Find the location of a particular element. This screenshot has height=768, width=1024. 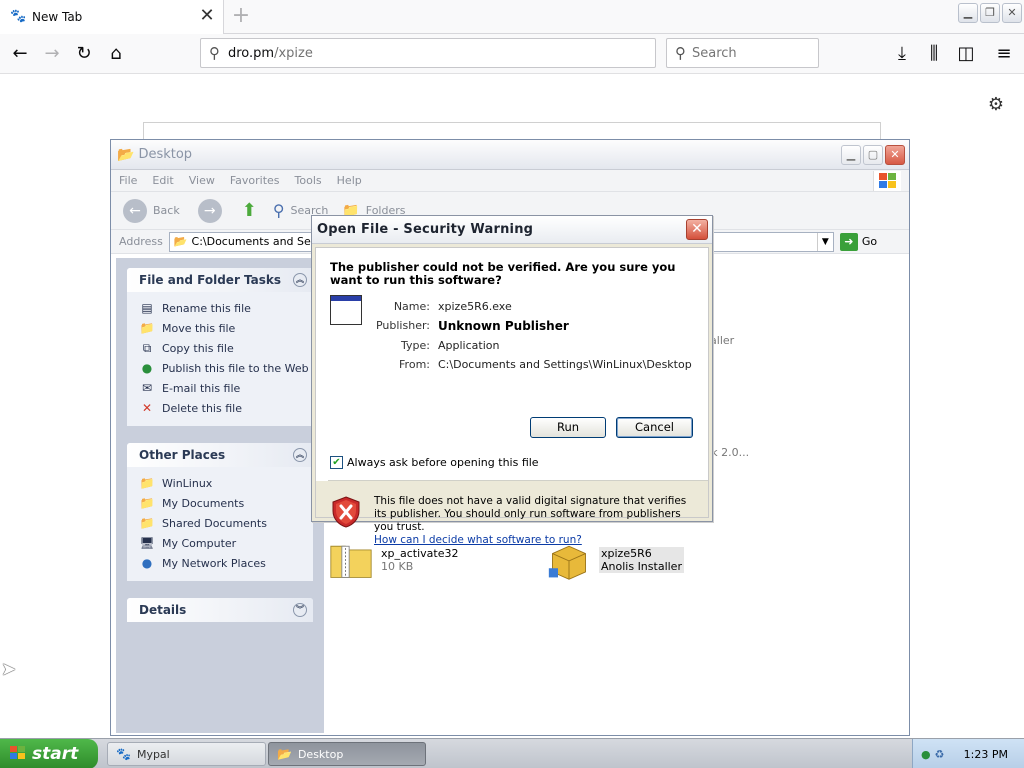

close-window-icon: ✕ is located at coordinates (1012, 13).